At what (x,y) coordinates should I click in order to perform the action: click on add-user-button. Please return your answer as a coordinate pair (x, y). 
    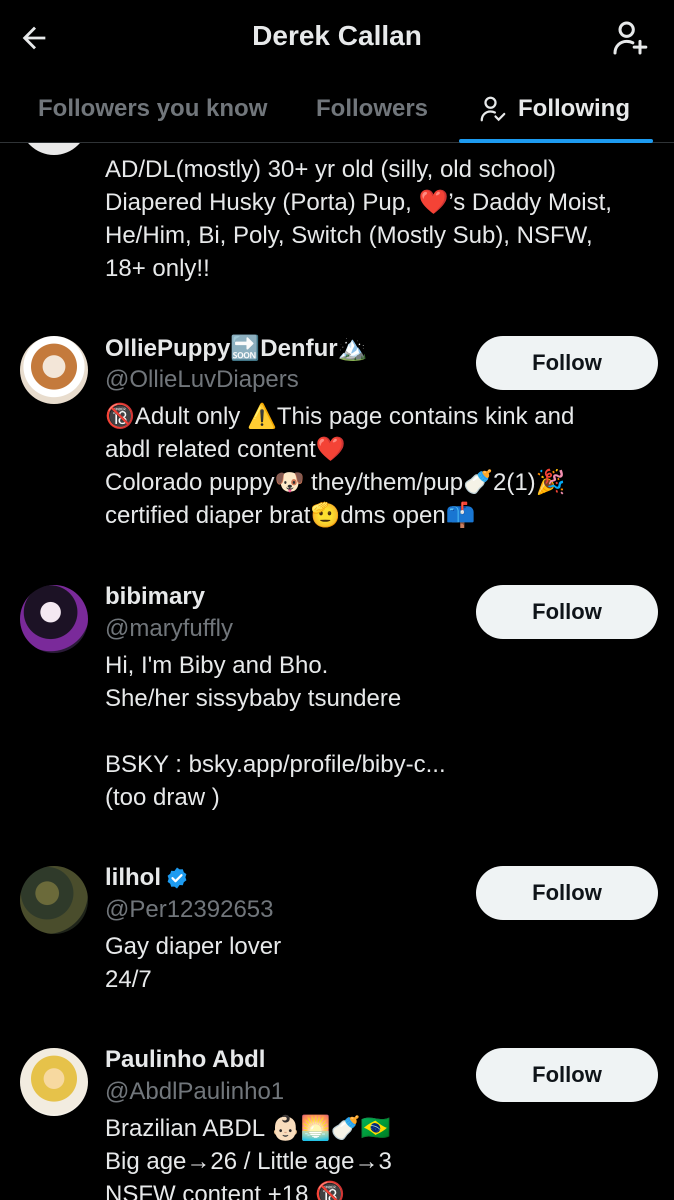
    Looking at the image, I should click on (630, 38).